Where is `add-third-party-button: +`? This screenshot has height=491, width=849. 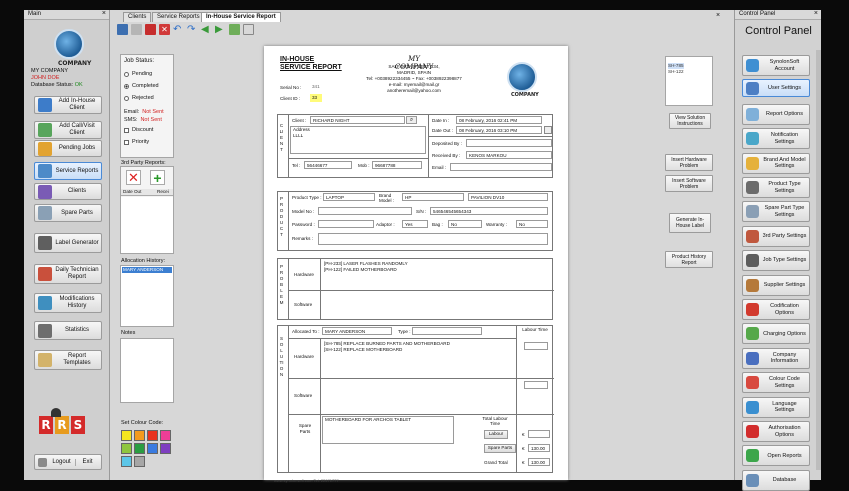
add-third-party-button: + is located at coordinates (157, 177).